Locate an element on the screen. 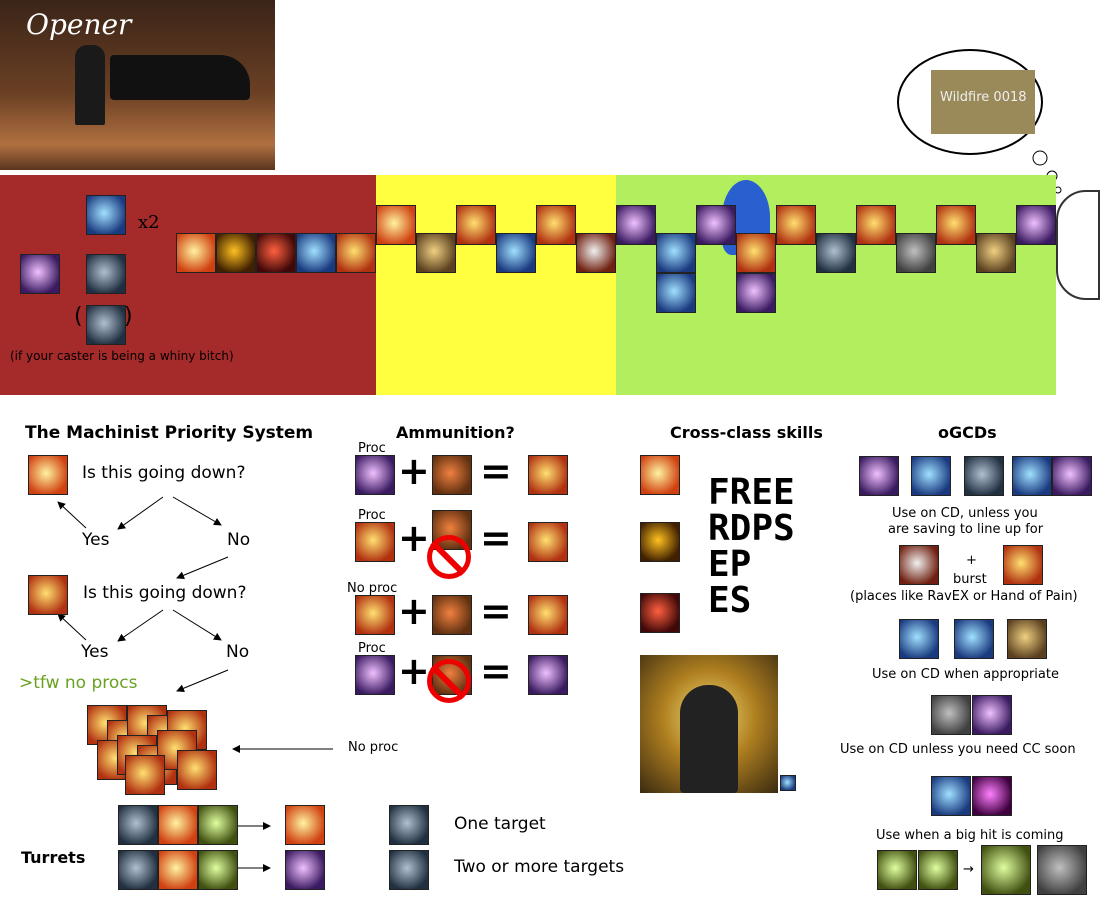  enhanced-clean-shot-icon is located at coordinates (548, 542).